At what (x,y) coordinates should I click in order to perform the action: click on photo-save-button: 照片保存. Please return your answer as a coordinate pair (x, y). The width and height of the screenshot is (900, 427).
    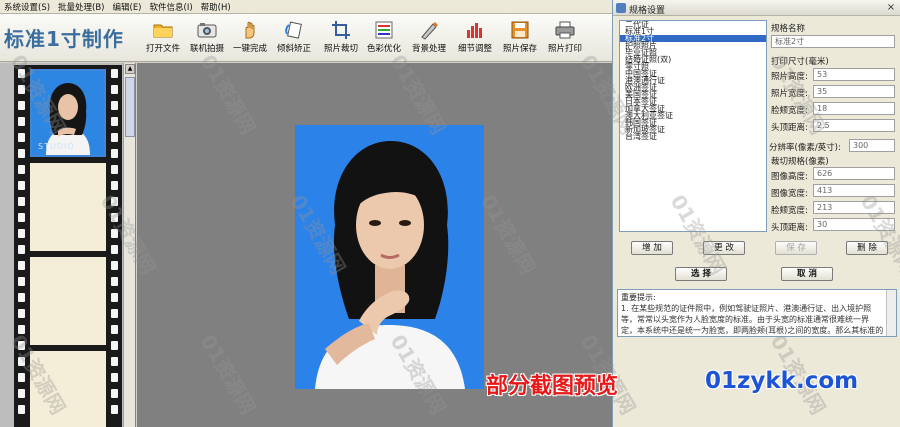
    Looking at the image, I should click on (520, 39).